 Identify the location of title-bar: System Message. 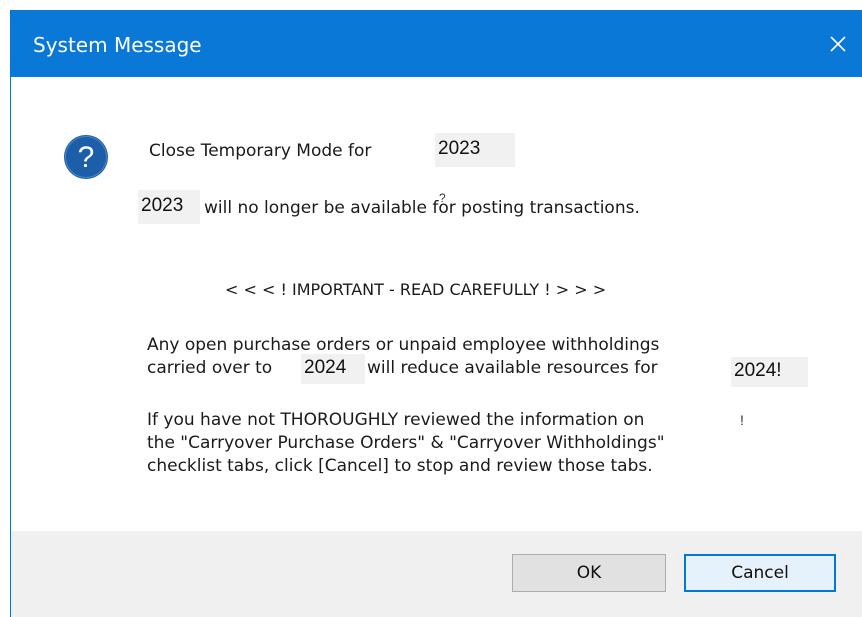
(436, 43).